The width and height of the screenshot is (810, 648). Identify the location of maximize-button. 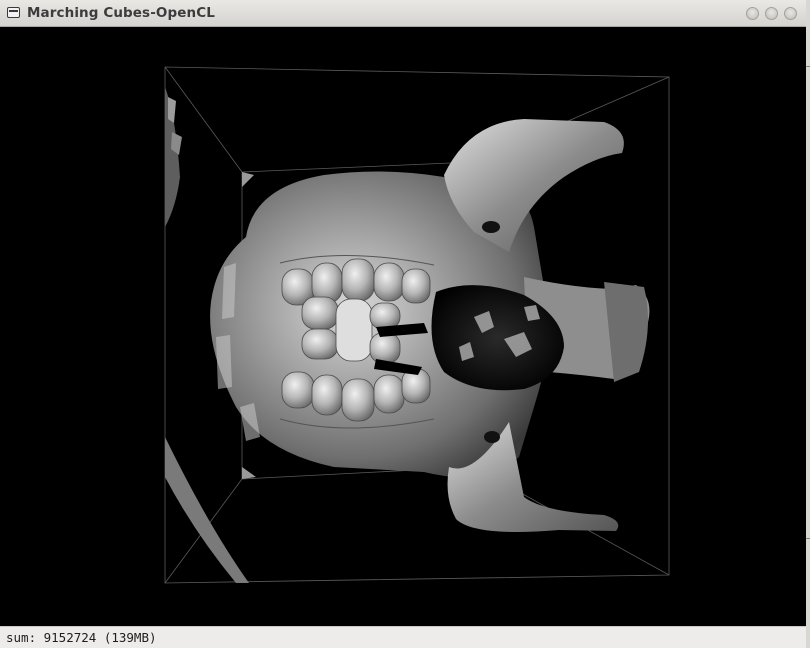
(771, 13).